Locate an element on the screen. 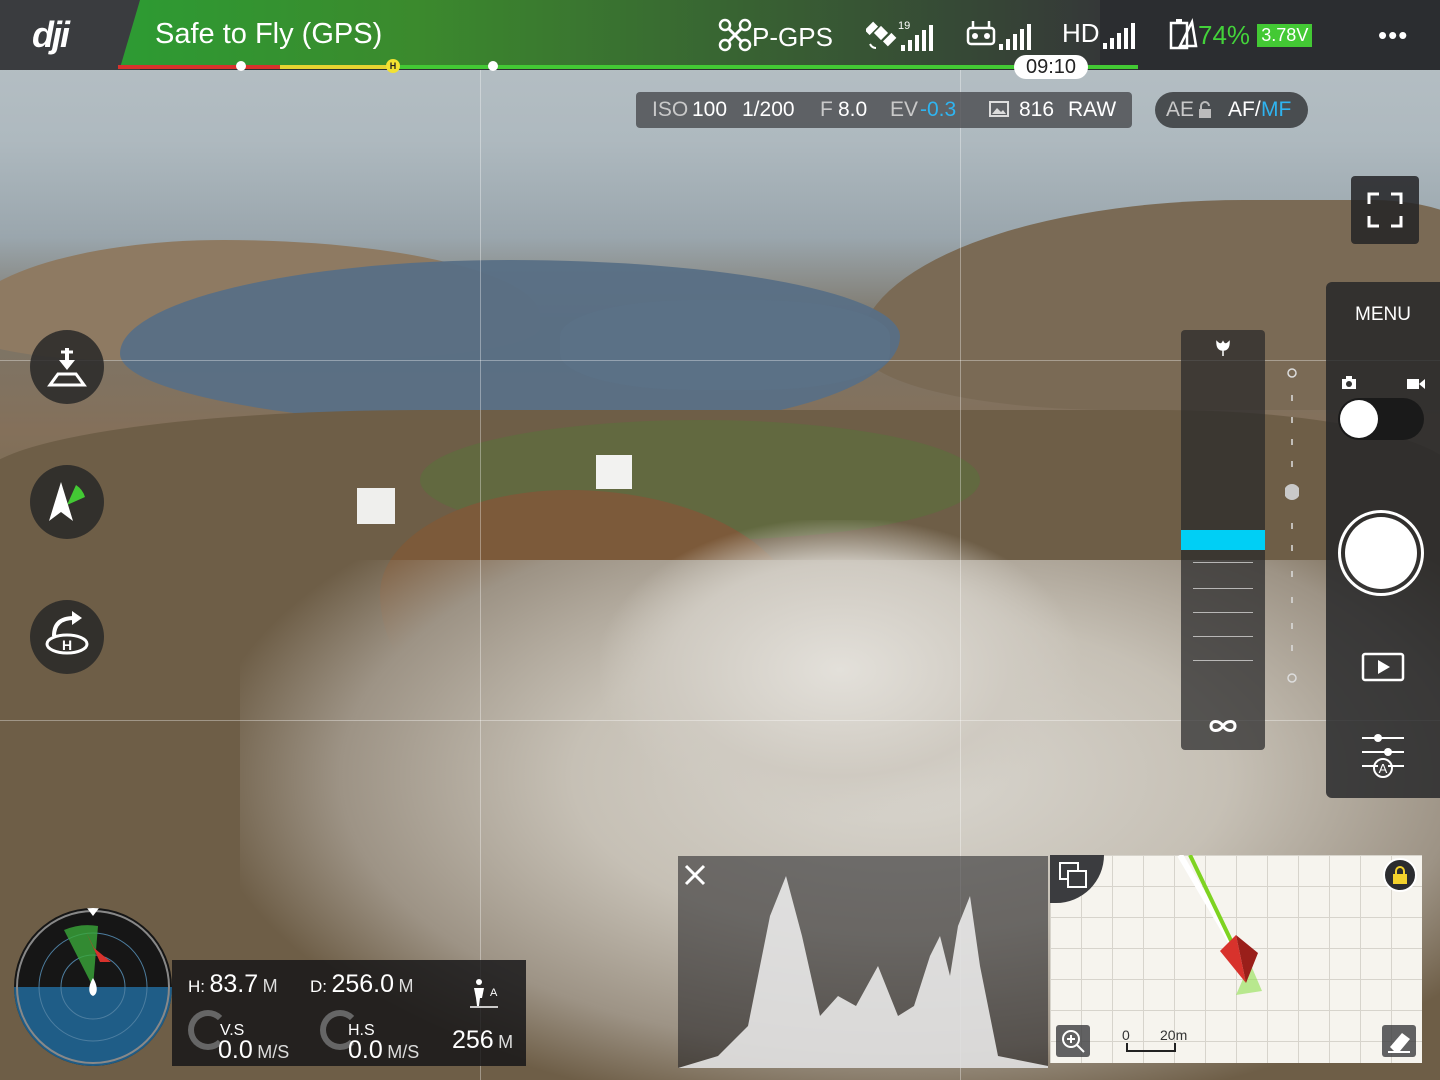  return-home-button: H is located at coordinates (67, 637).